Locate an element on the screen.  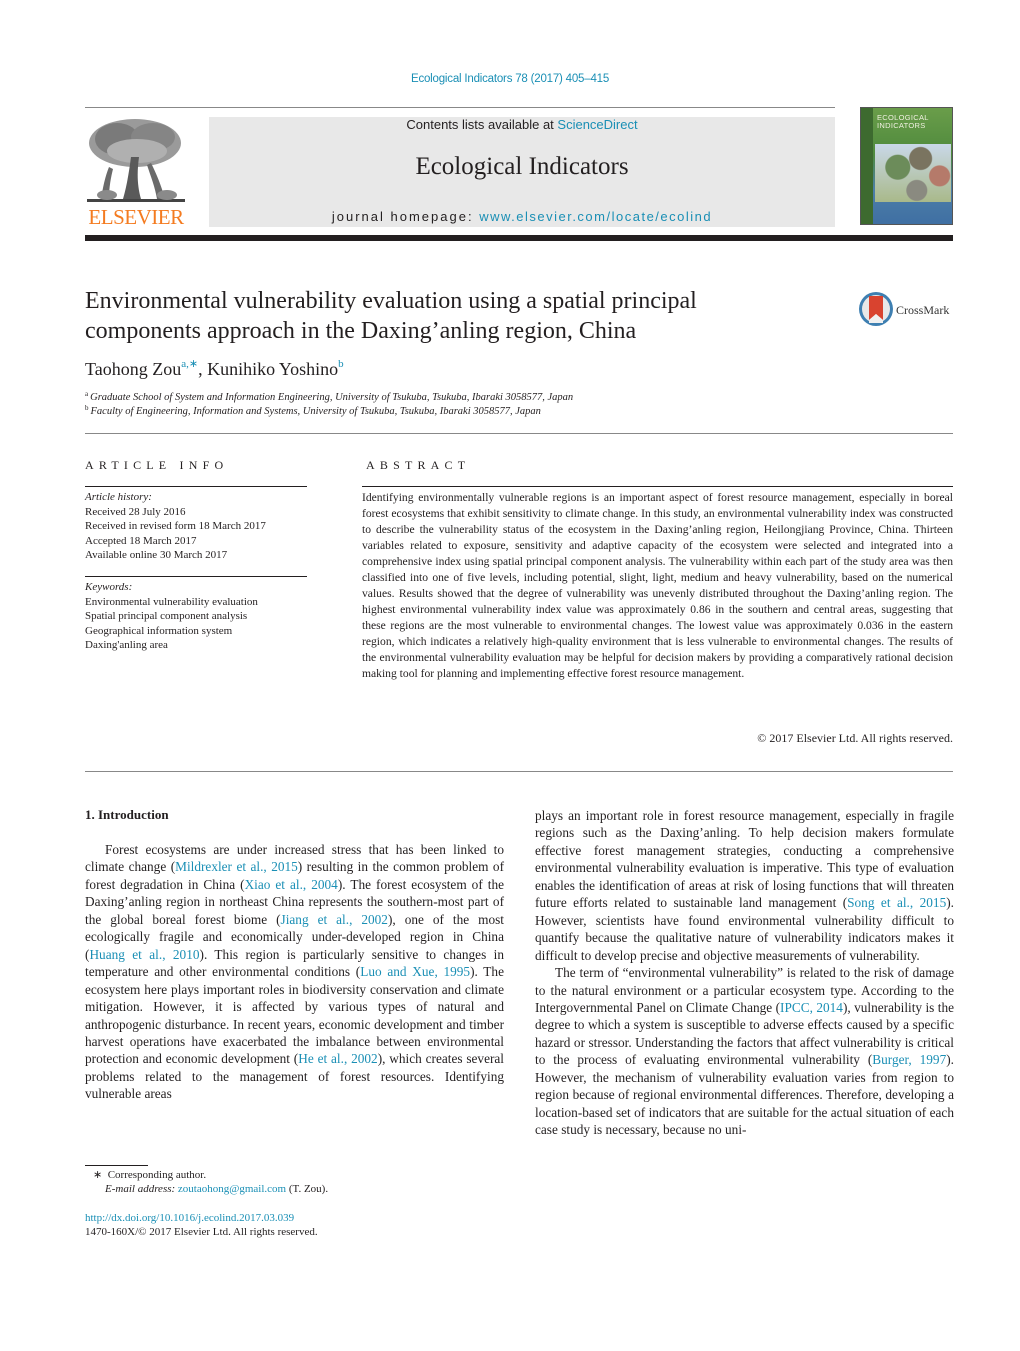
homepage-link: www.elsevier.com/locate/ecolind is located at coordinates (595, 216).